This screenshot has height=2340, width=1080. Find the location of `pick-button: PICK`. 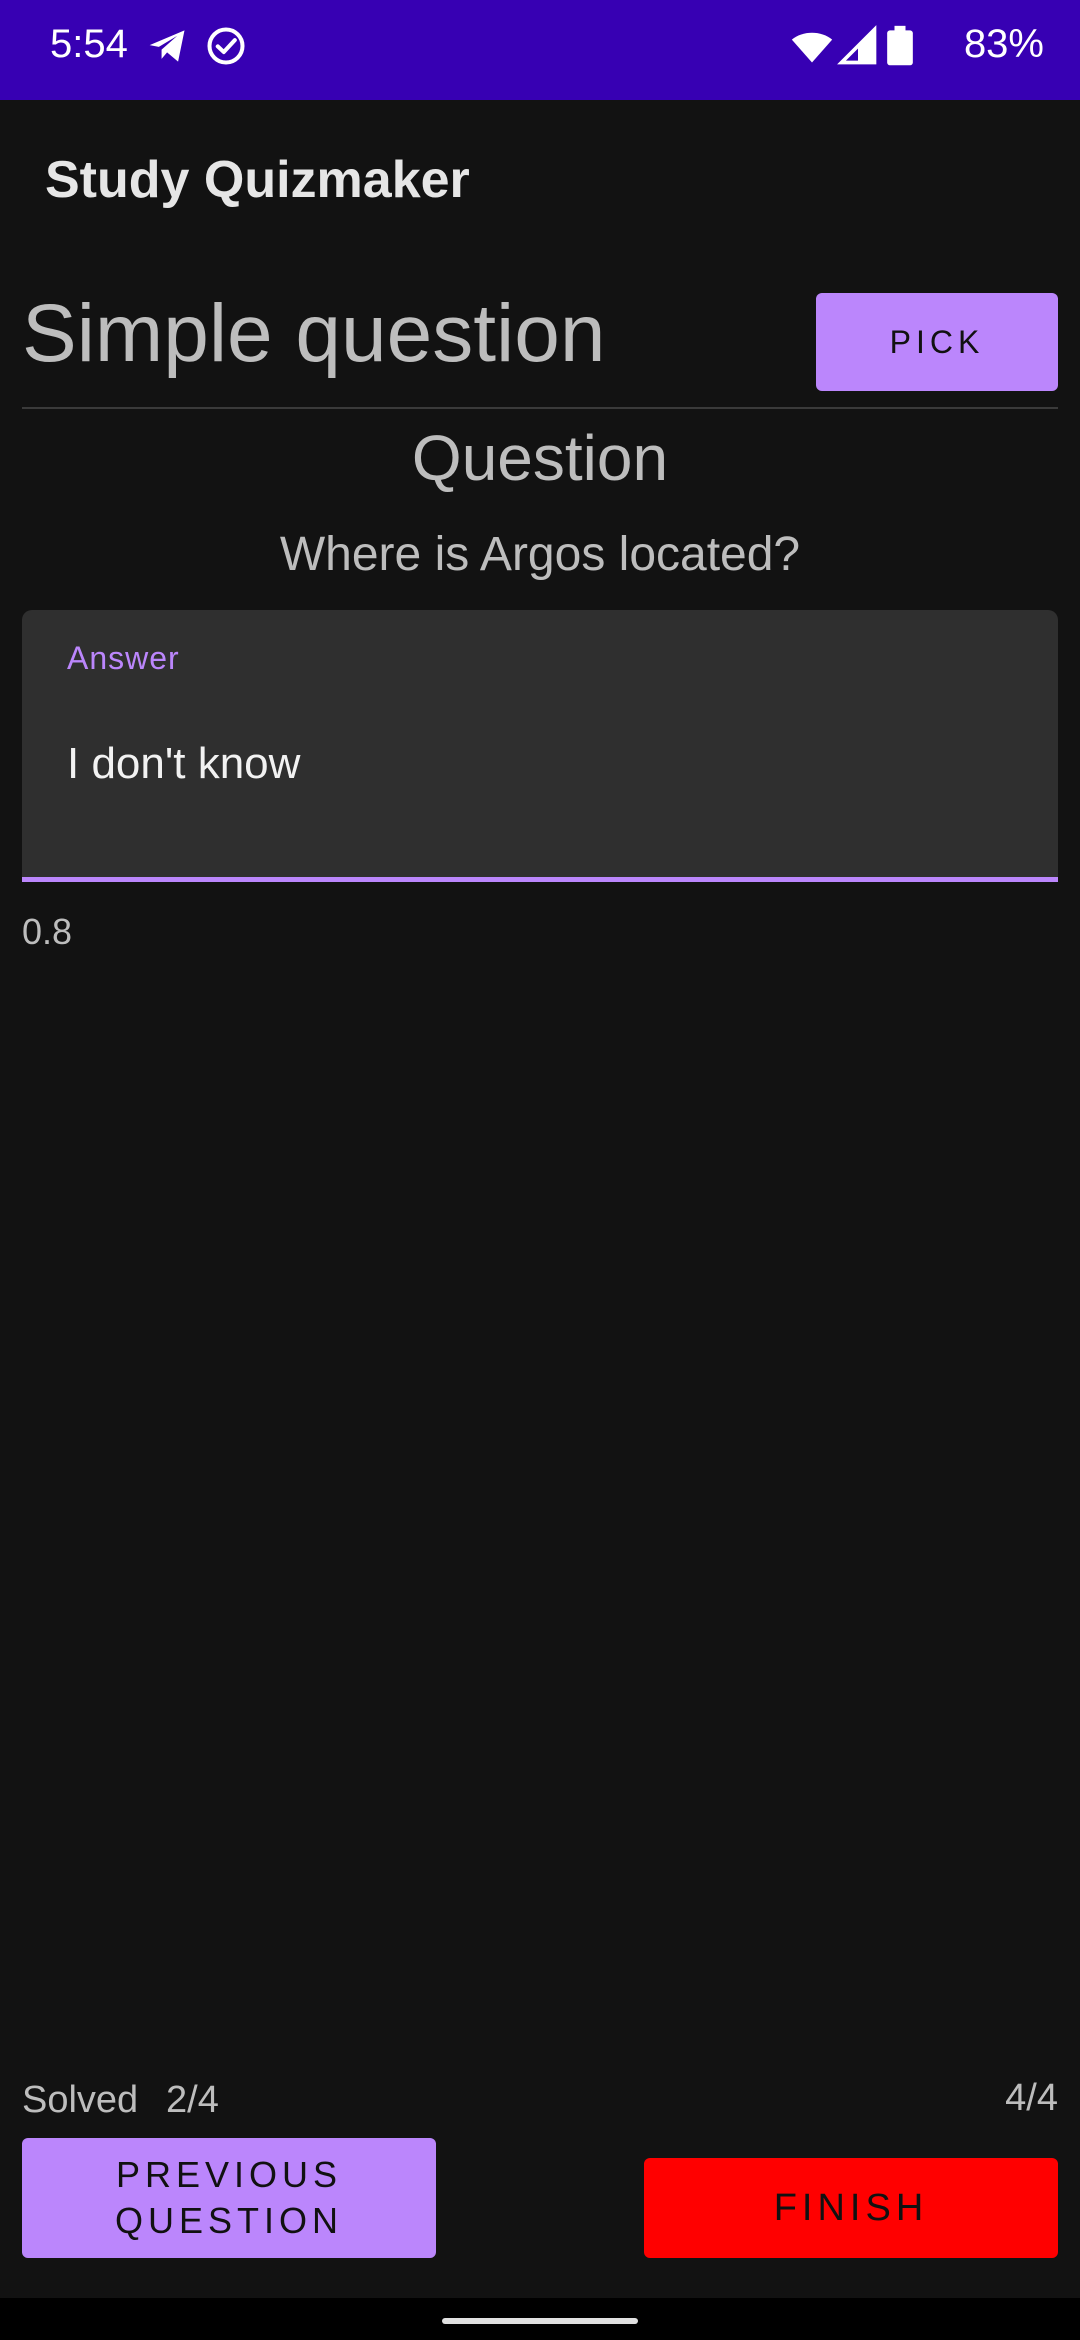

pick-button: PICK is located at coordinates (937, 342).